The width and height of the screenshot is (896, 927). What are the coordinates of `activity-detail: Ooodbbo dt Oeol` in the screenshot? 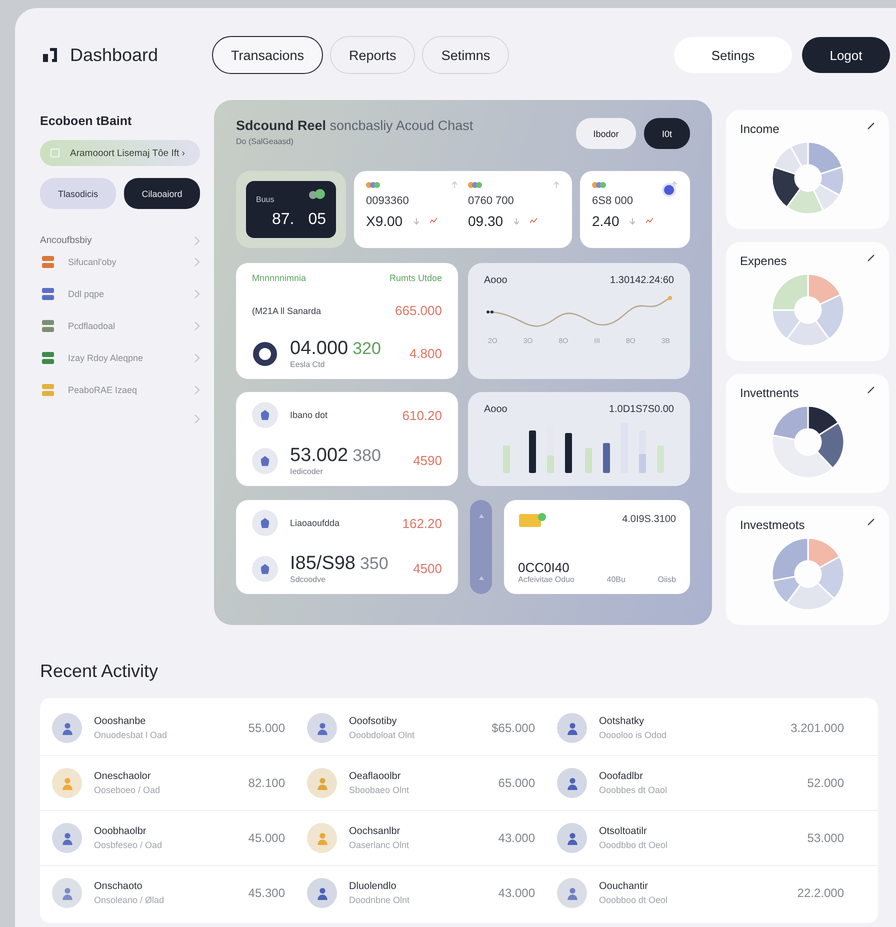 It's located at (634, 845).